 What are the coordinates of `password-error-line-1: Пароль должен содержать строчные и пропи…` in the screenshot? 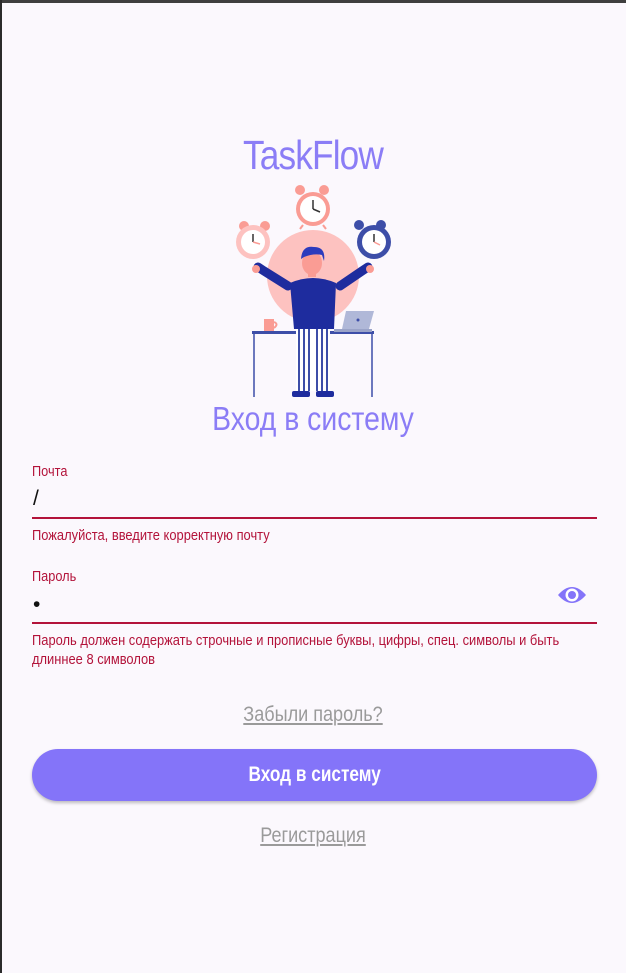 It's located at (296, 640).